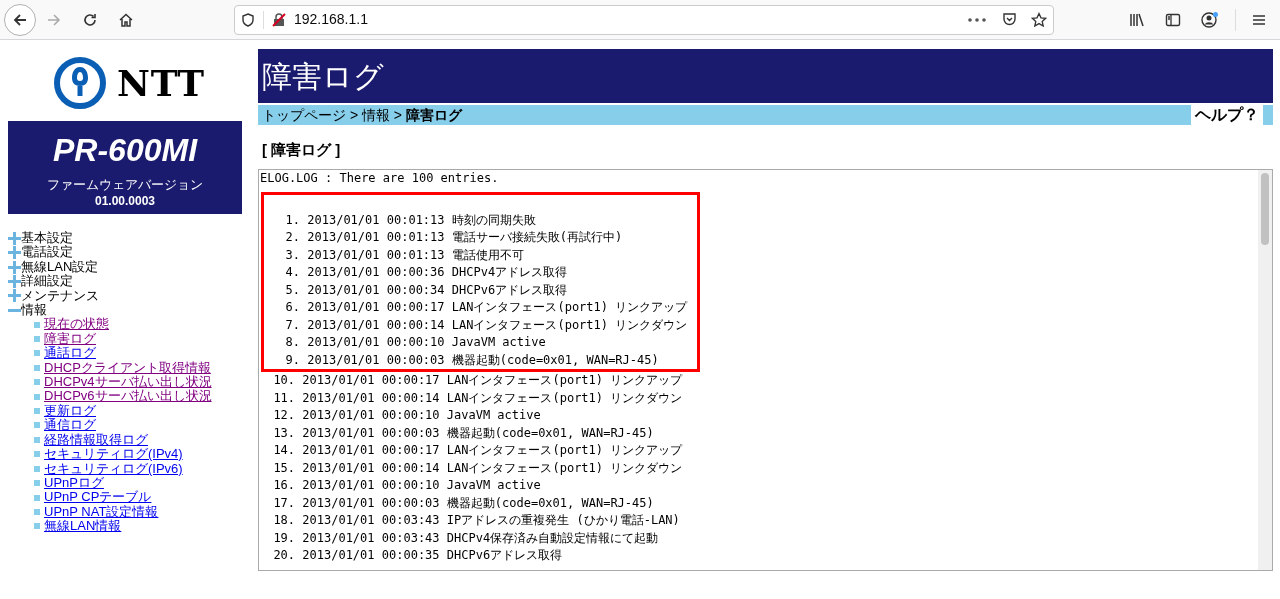 This screenshot has width=1280, height=599. Describe the element at coordinates (478, 468) in the screenshot. I see `log-entry: 15. 2013/01/01 00:00:14 LANインタフェース(port1) リンクダウン` at that location.